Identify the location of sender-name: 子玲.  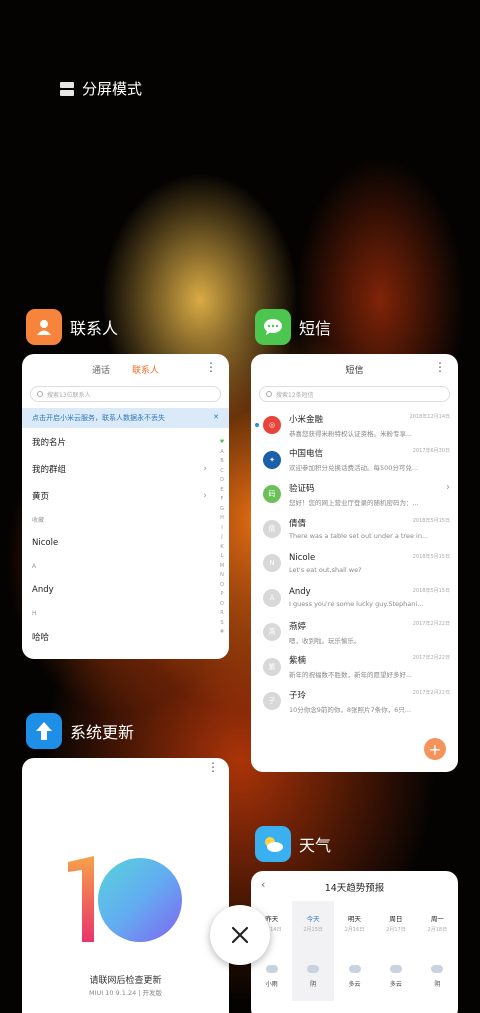
(298, 695).